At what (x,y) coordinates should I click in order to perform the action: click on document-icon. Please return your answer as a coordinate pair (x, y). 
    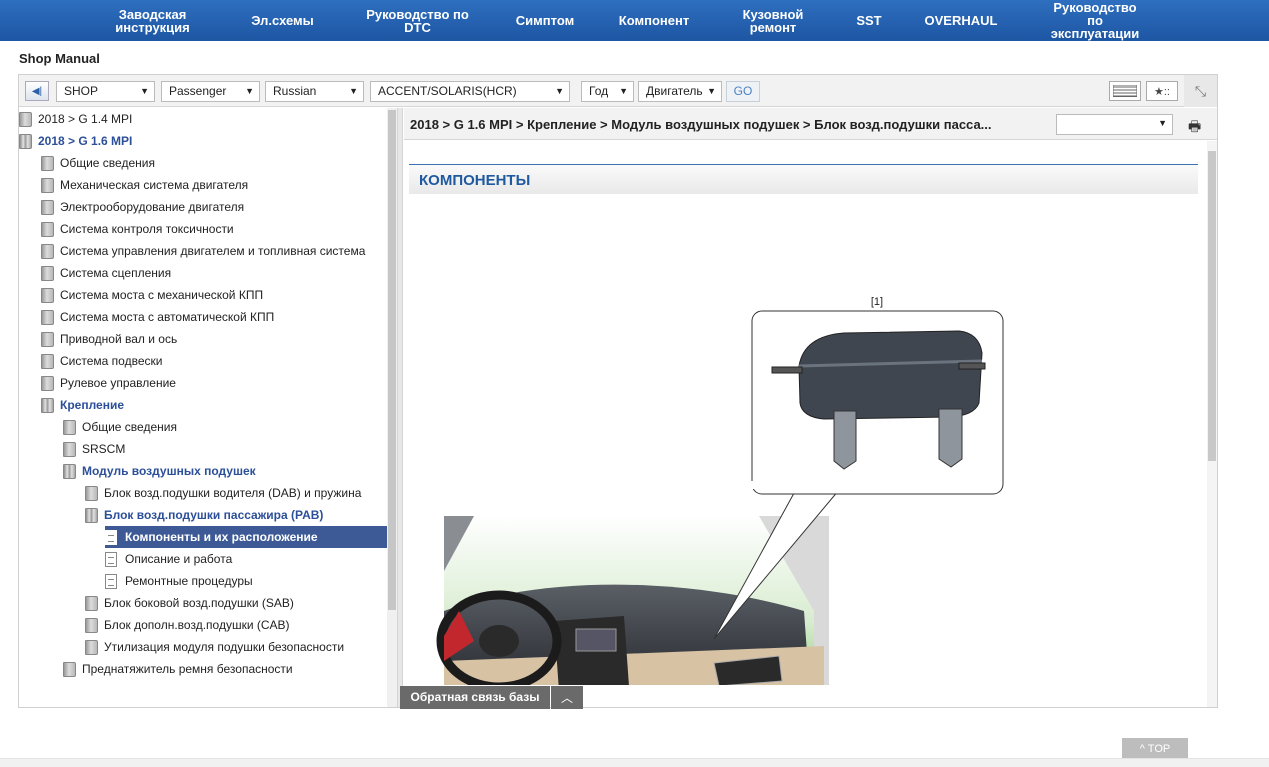
    Looking at the image, I should click on (111, 537).